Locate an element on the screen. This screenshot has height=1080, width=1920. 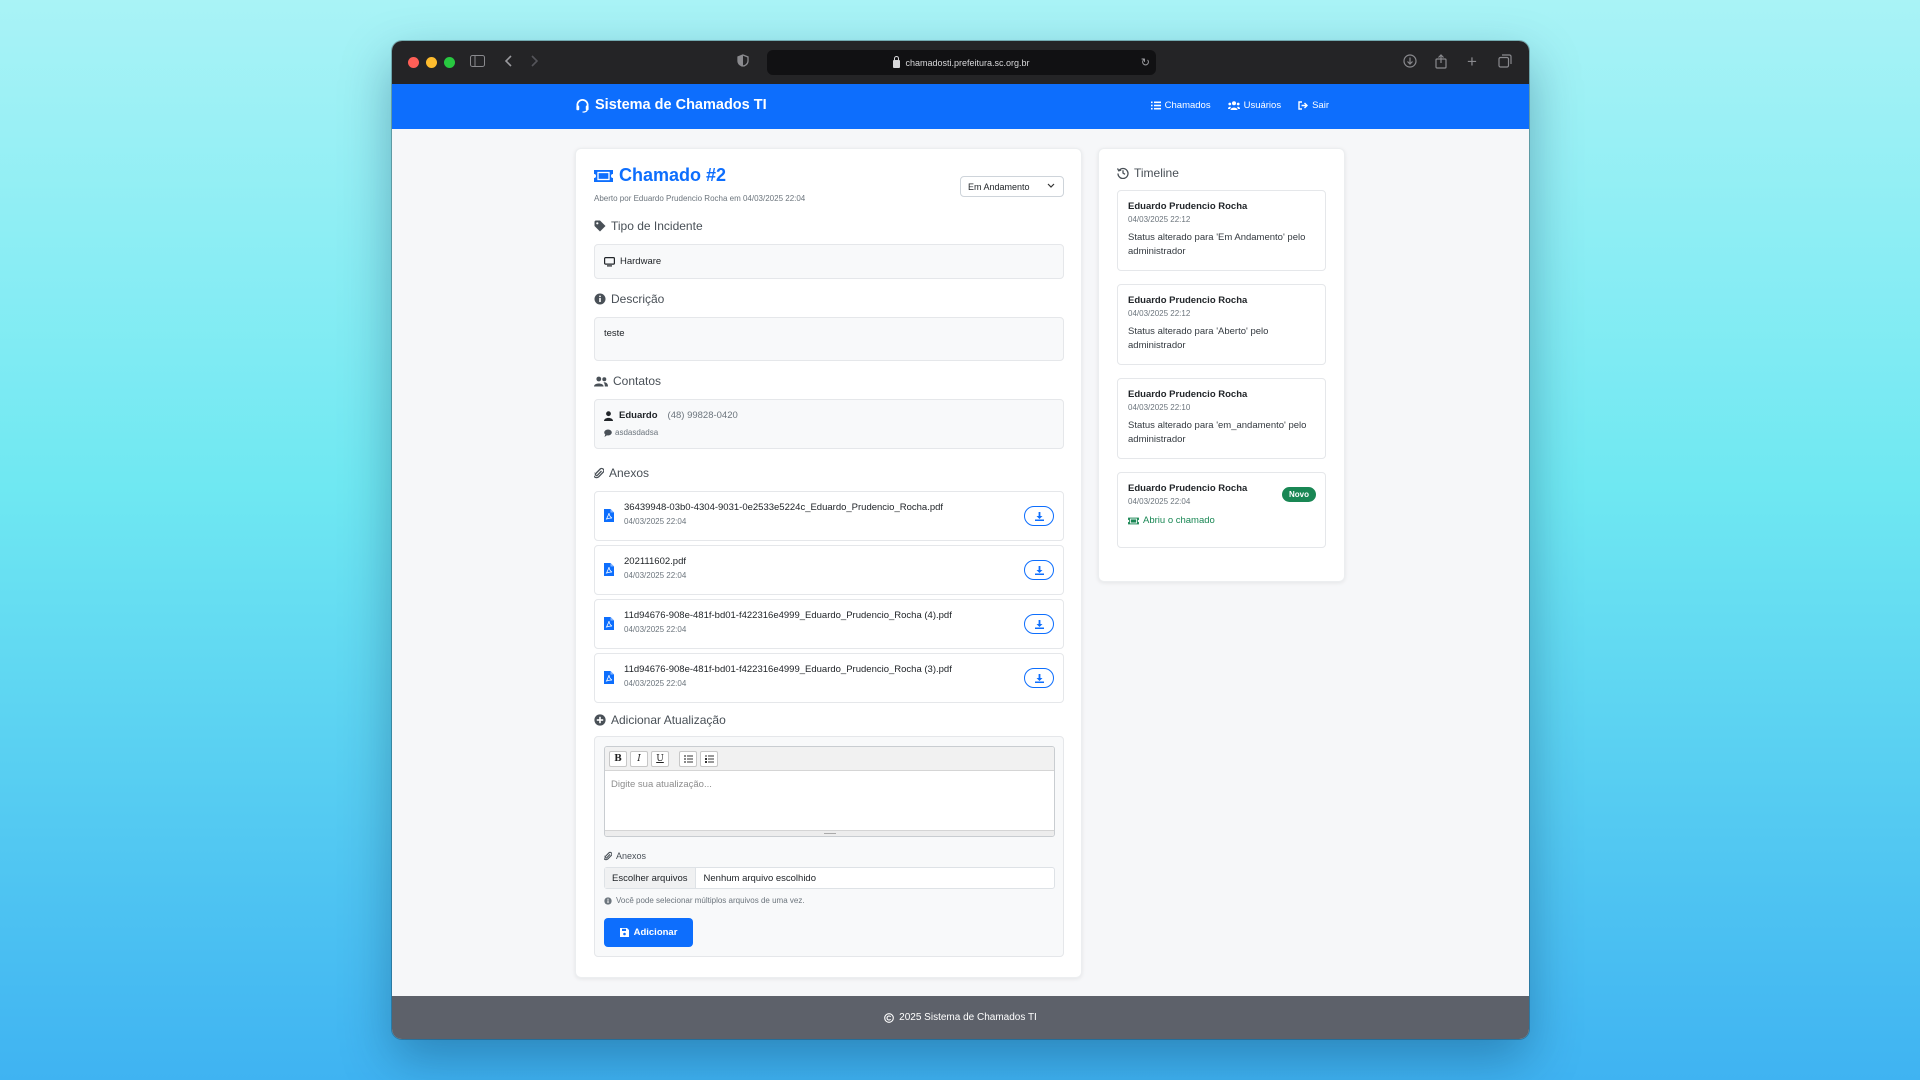
add-update-heading: Adicionar Atualização is located at coordinates (660, 720).